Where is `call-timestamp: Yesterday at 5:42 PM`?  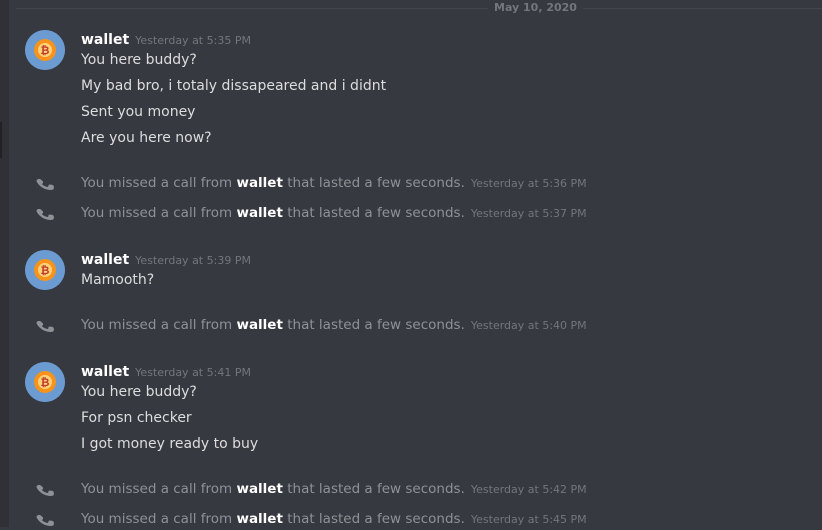
call-timestamp: Yesterday at 5:42 PM is located at coordinates (528, 489).